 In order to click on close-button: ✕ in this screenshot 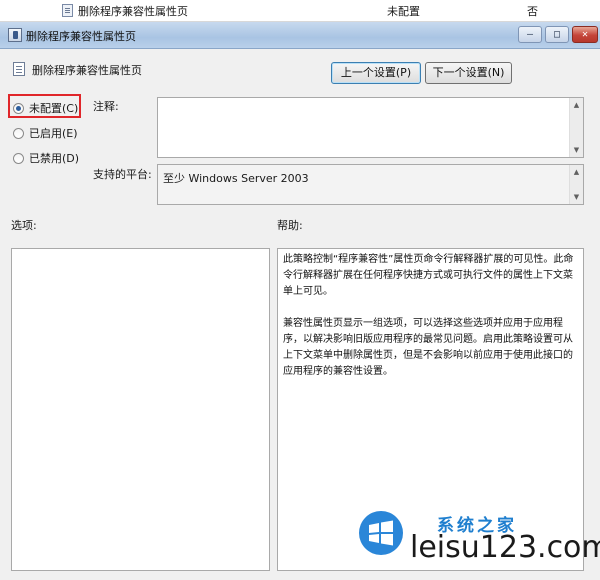, I will do `click(585, 34)`.